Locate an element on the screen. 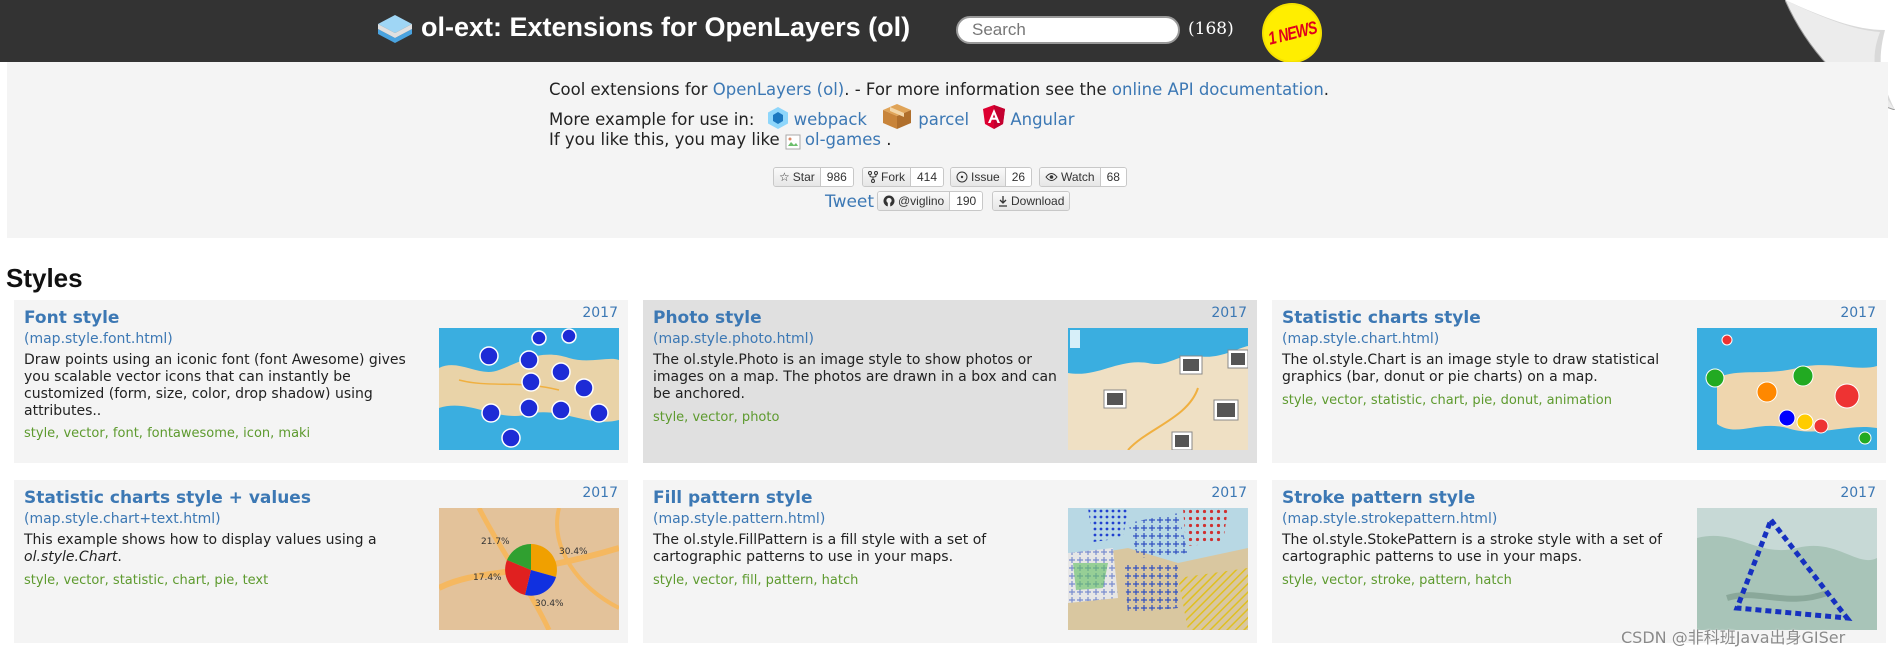  api-doc-link: online API documentation is located at coordinates (1218, 89).